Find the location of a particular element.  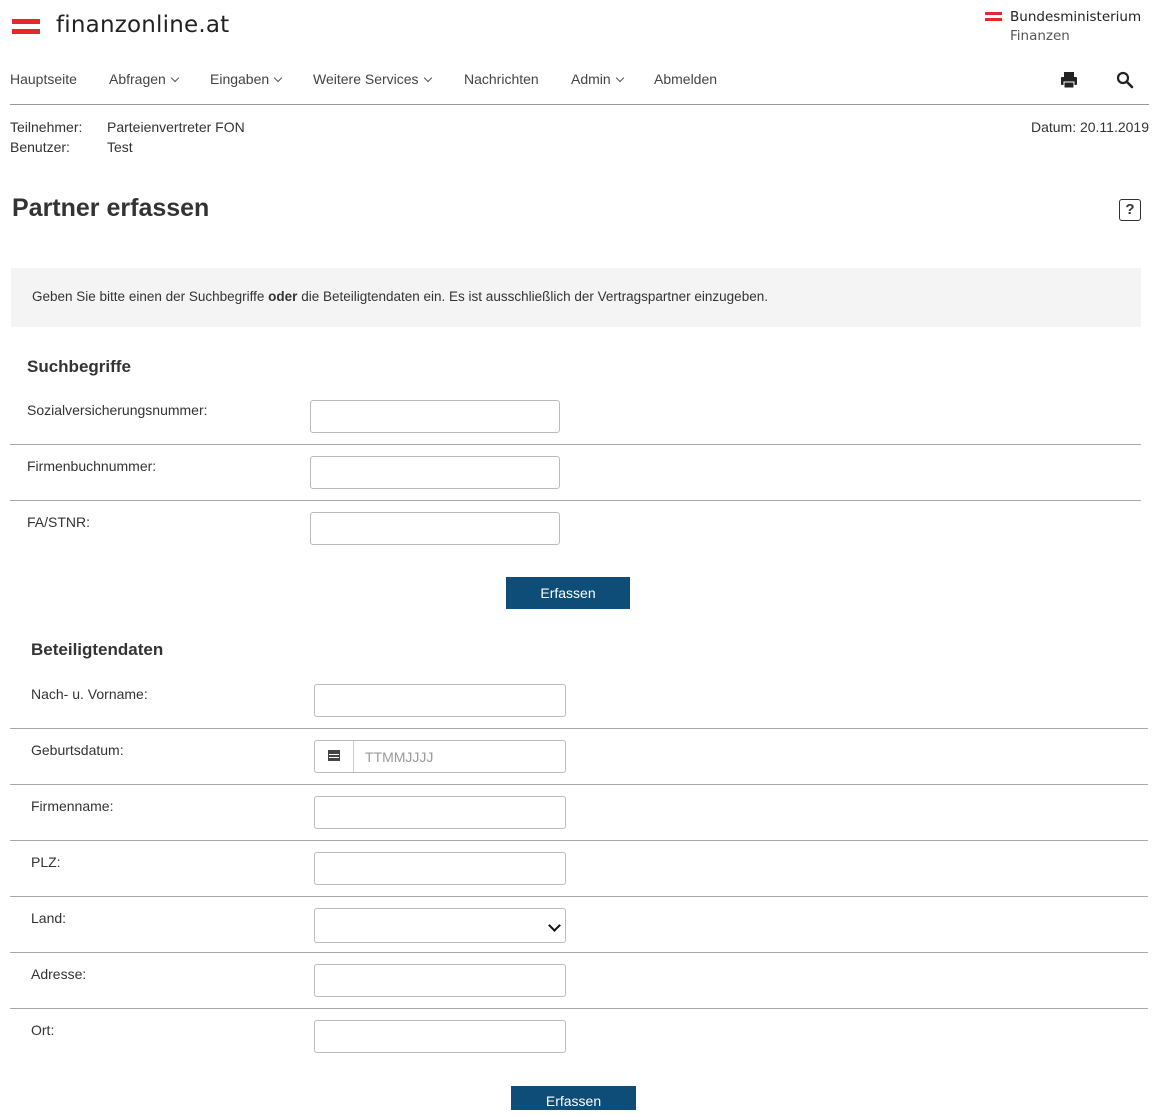

nav-abmelden: Abmelden is located at coordinates (685, 79).